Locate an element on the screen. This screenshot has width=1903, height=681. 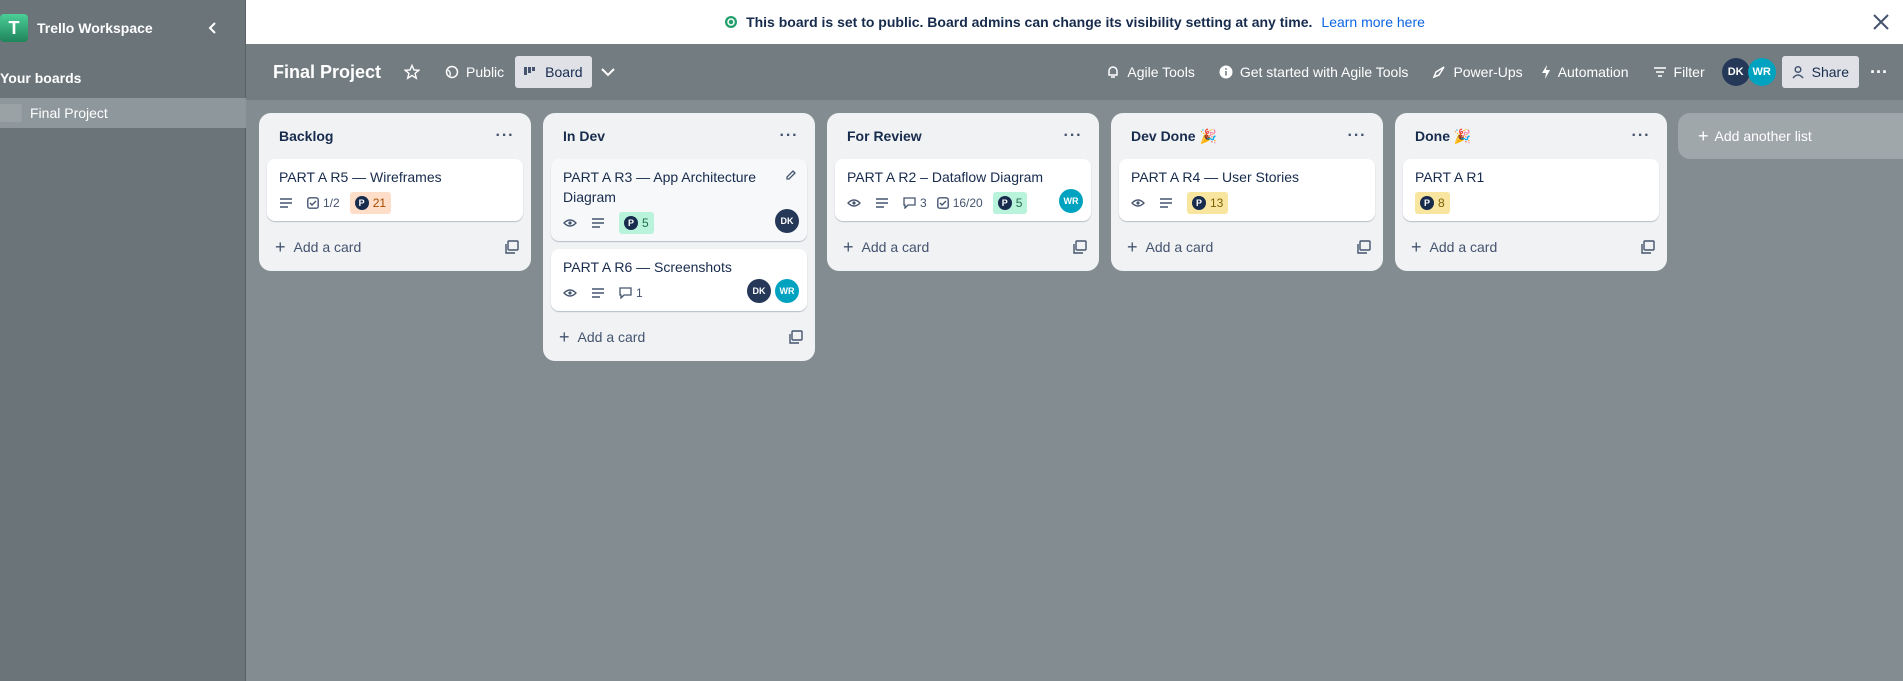
sidebar-item-final-project: Final Project is located at coordinates (123, 113).